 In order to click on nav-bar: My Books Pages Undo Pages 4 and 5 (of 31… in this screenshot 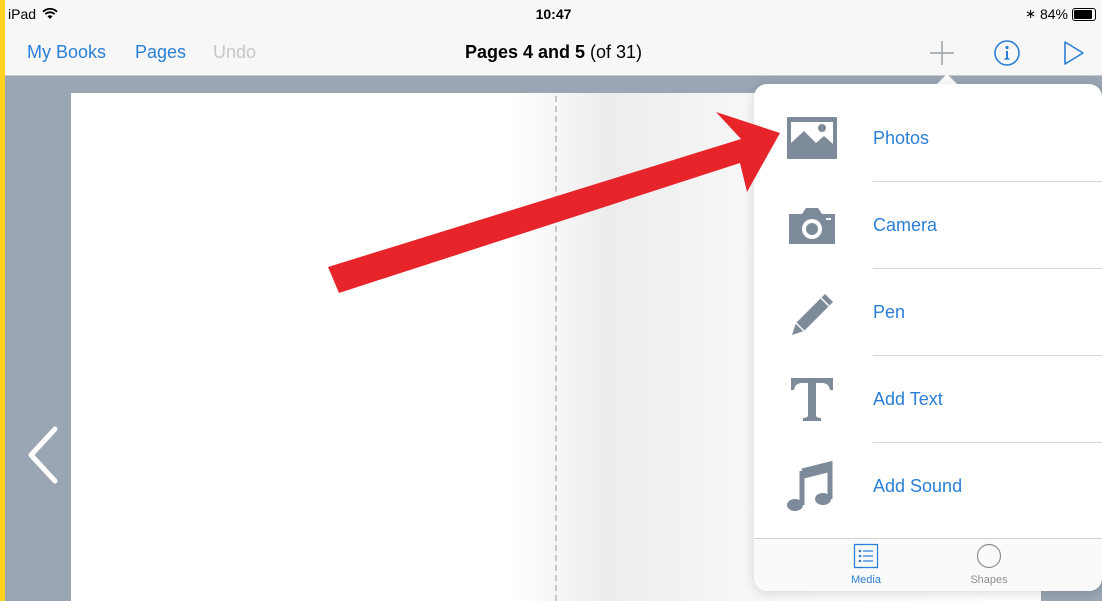, I will do `click(553, 53)`.